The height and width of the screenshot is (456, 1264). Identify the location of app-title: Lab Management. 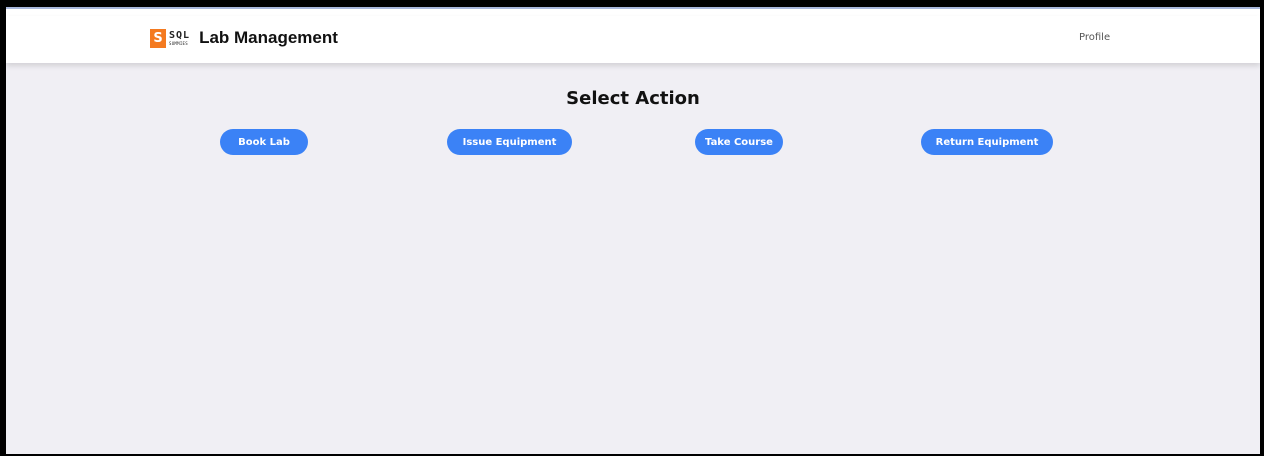
(268, 37).